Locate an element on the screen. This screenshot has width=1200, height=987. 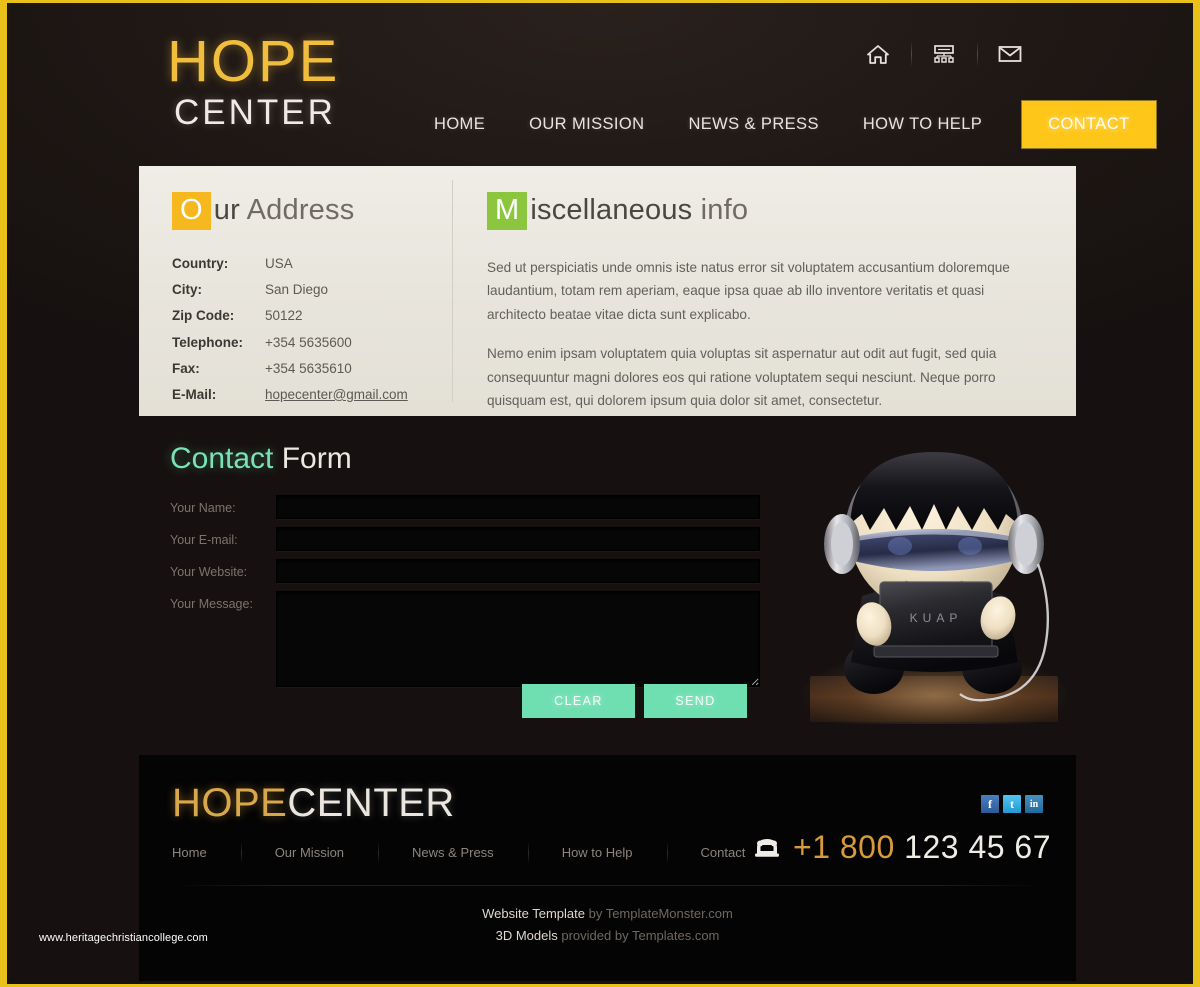
form-row-message: Your Message: is located at coordinates (465, 639).